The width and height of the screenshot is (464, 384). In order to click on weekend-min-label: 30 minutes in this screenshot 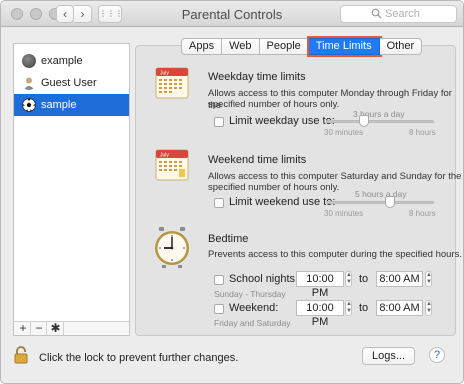, I will do `click(344, 213)`.